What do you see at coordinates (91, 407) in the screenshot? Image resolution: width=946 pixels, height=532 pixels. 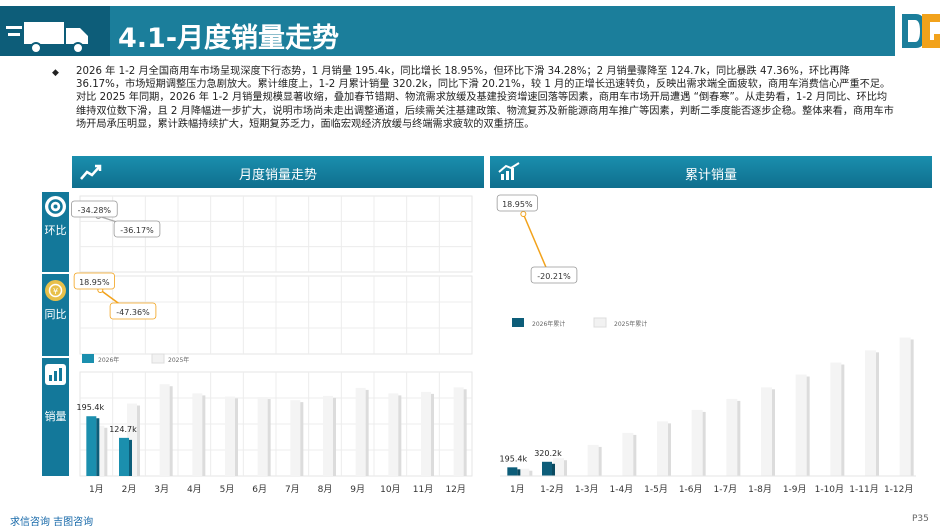 I see `bar-2026-label: 195.4k` at bounding box center [91, 407].